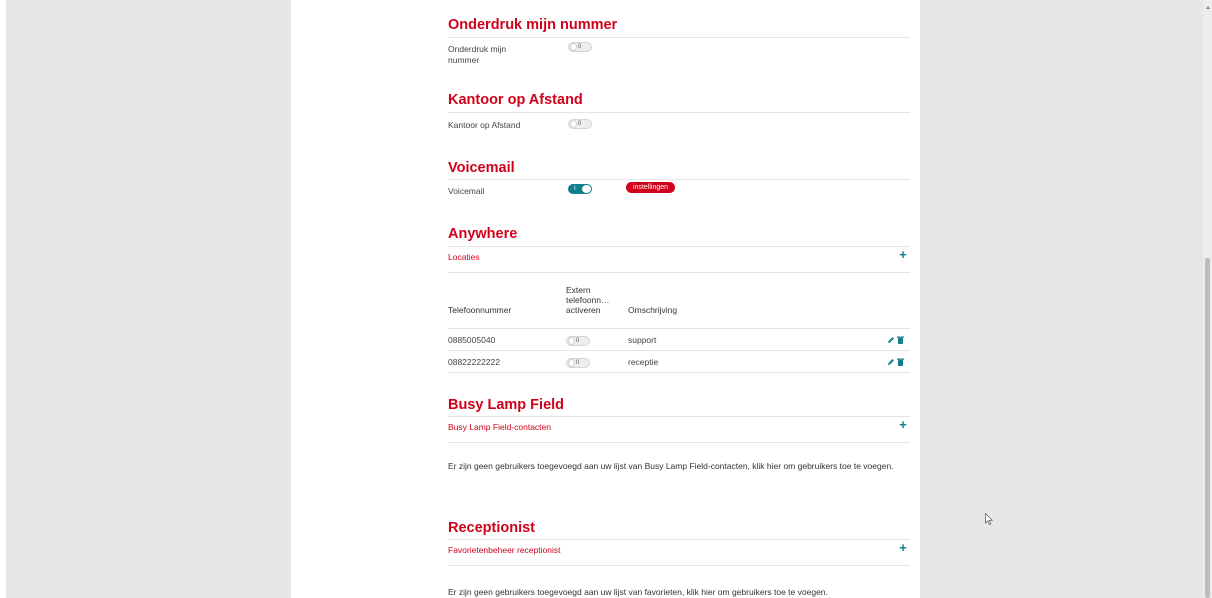 The height and width of the screenshot is (598, 1212). Describe the element at coordinates (484, 125) in the screenshot. I see `kantoor-label: Kantoor op Afstand` at that location.